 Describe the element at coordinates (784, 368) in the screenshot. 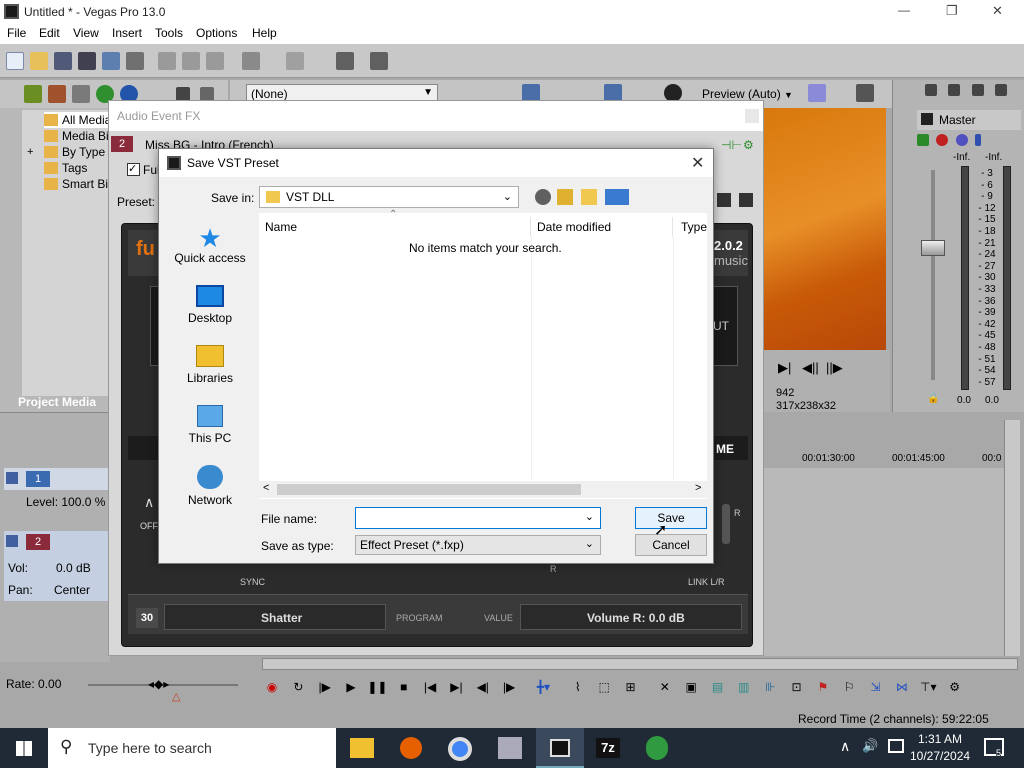

I see `next-frame-icon: ▶|` at that location.